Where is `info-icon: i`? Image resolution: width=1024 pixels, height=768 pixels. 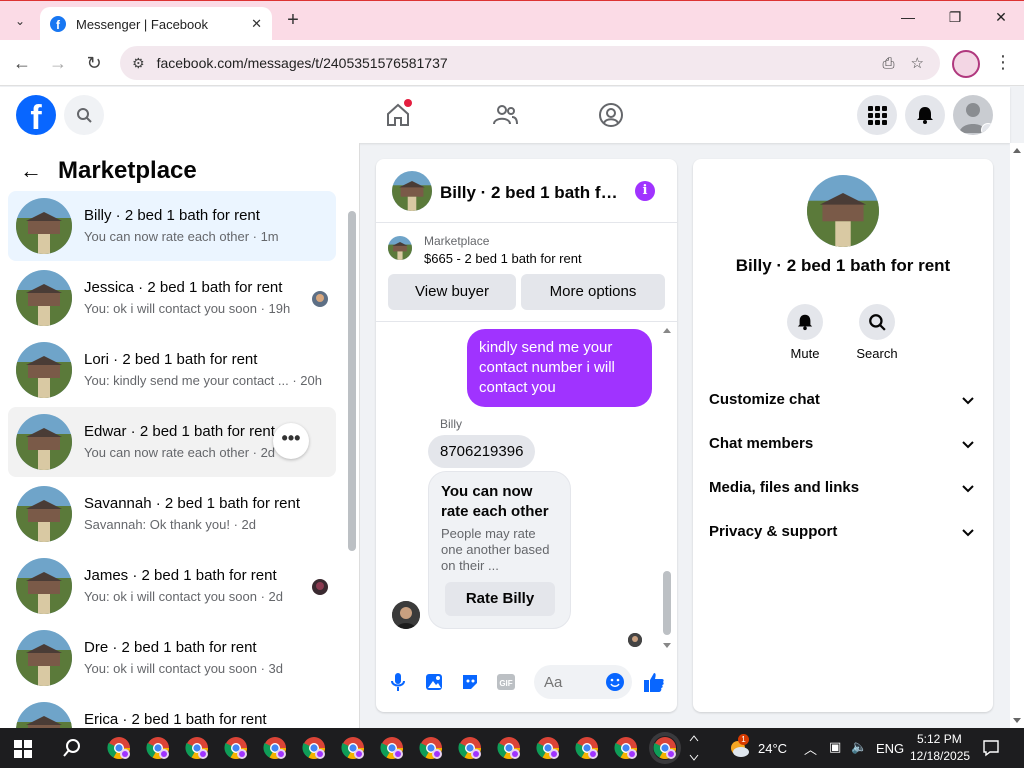
info-icon: i is located at coordinates (645, 191).